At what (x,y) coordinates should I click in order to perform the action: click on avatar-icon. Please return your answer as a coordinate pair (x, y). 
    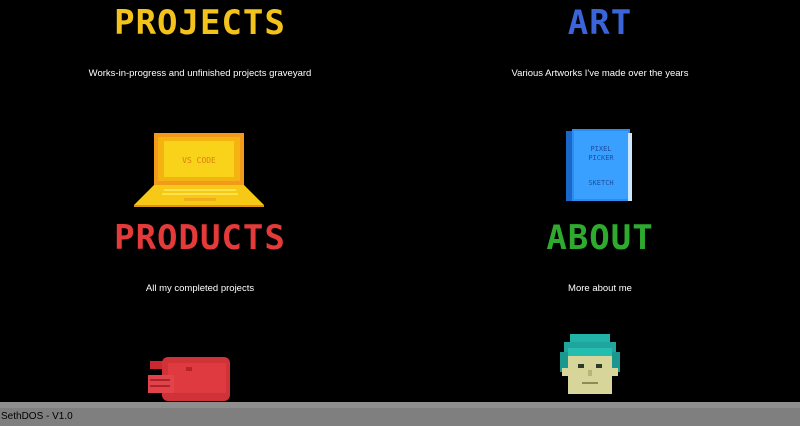
    Looking at the image, I should click on (591, 367).